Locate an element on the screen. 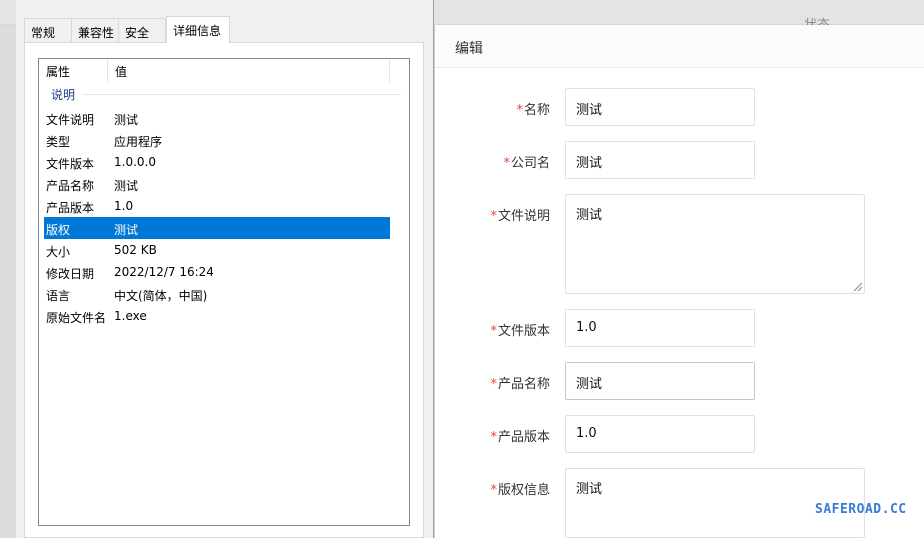 The width and height of the screenshot is (924, 538). list-item: 文件说明 测试 is located at coordinates (217, 118).